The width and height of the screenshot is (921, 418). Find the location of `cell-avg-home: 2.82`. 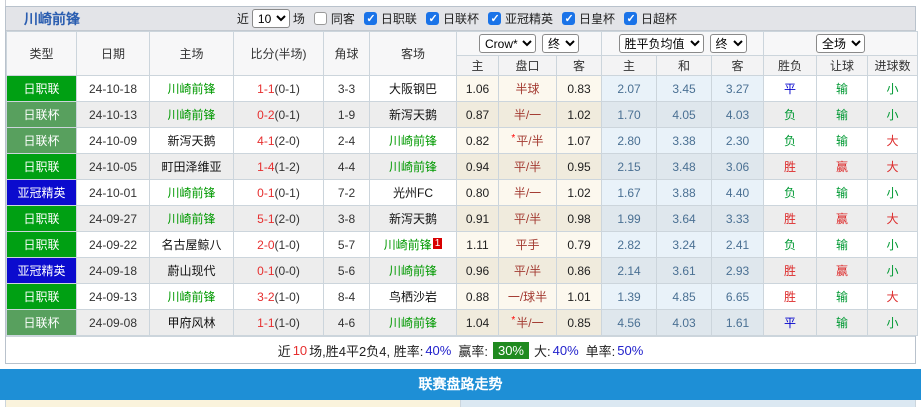

cell-avg-home: 2.82 is located at coordinates (629, 244).